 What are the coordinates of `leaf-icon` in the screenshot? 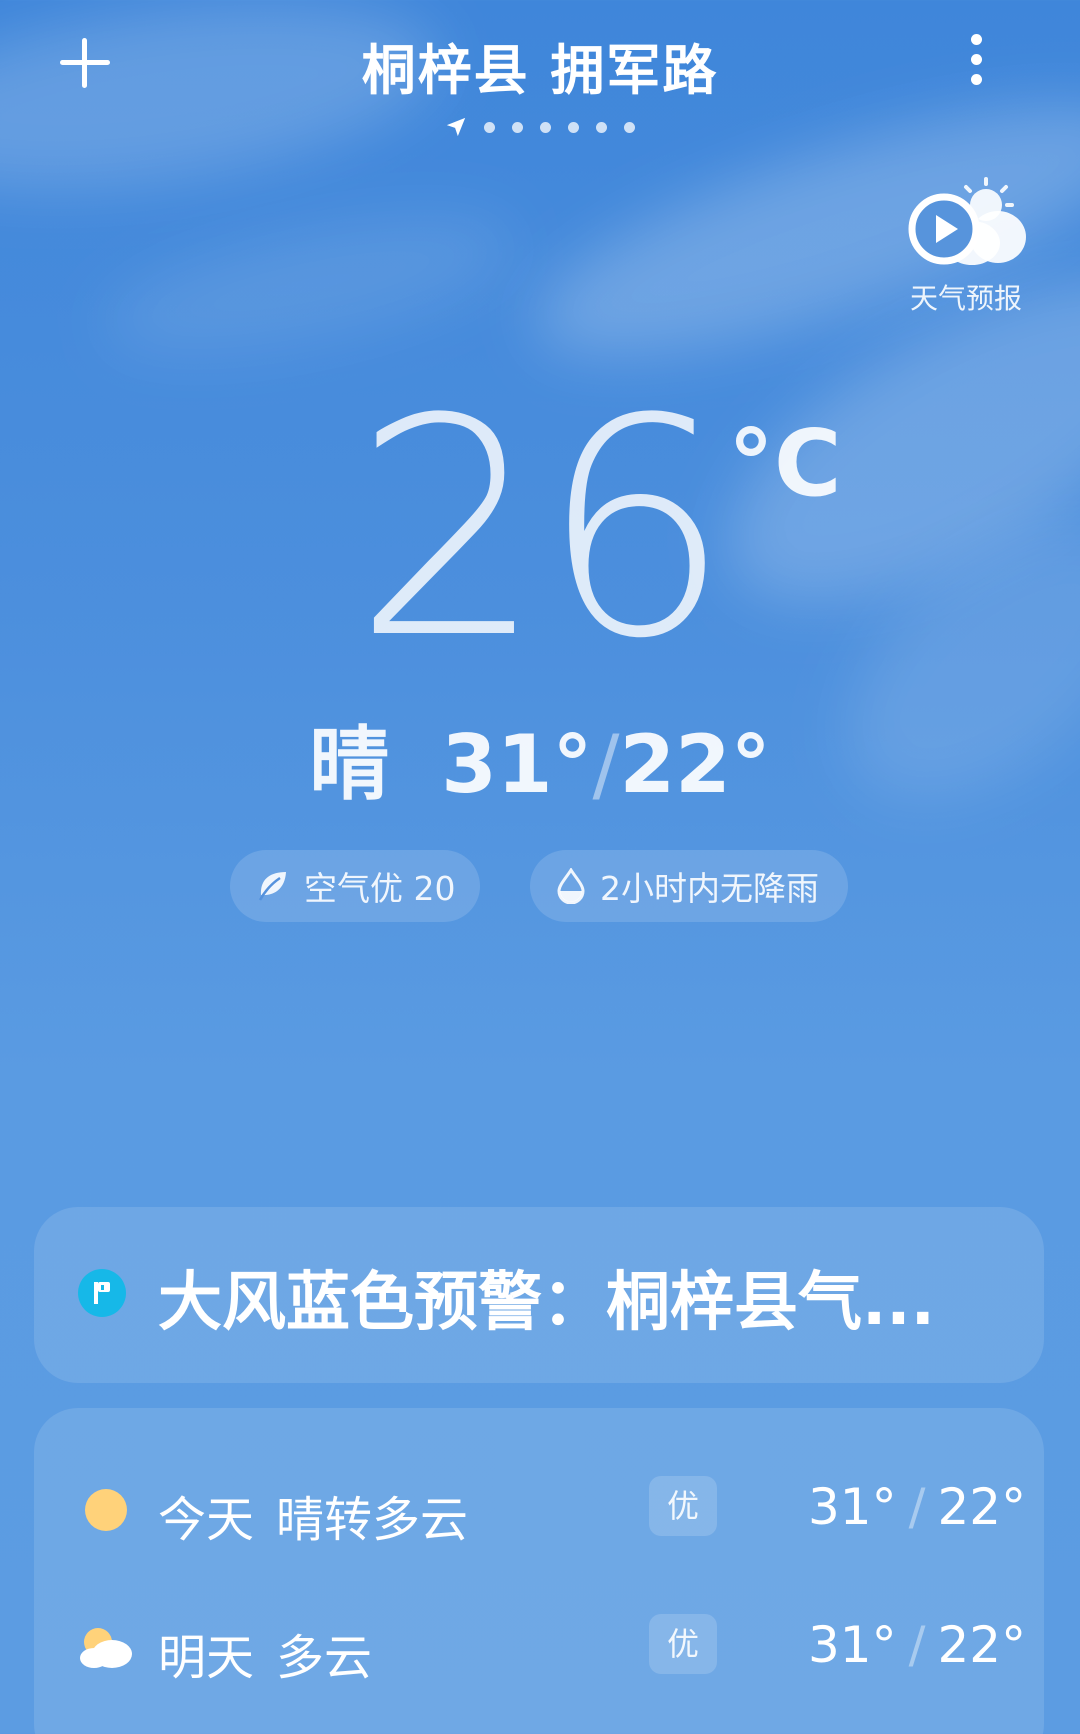 It's located at (272, 886).